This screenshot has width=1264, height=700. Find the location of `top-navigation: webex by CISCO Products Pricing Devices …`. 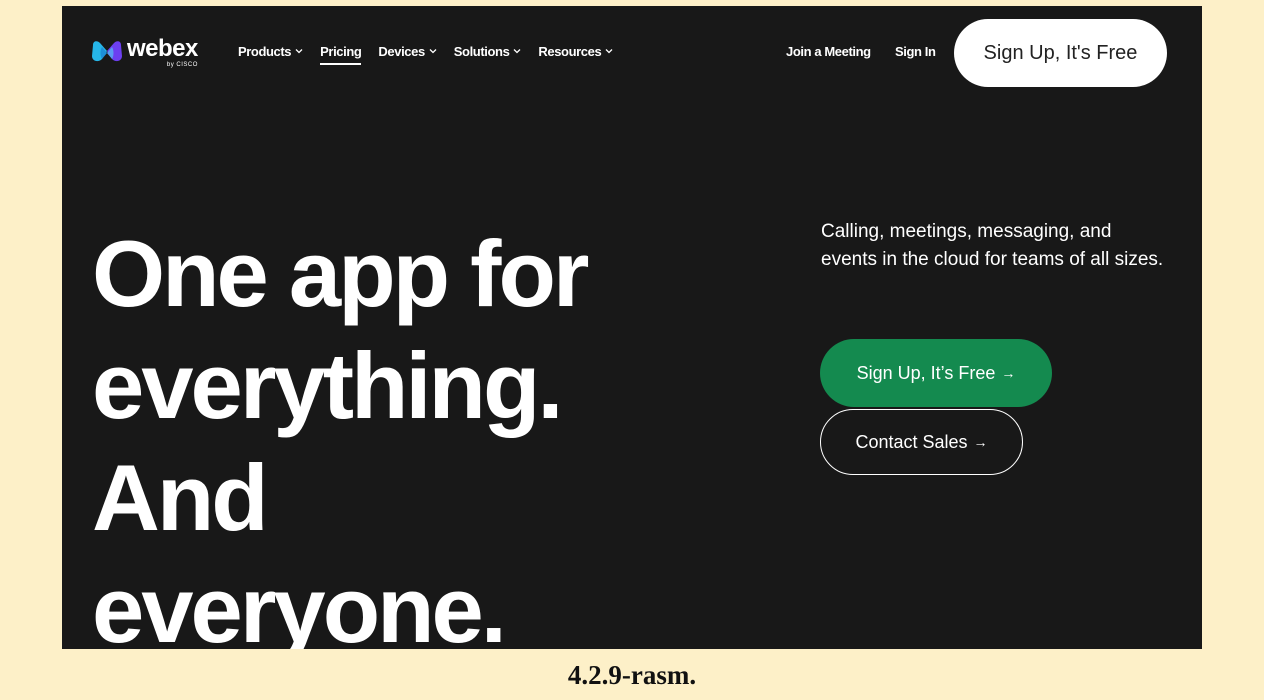

top-navigation: webex by CISCO Products Pricing Devices … is located at coordinates (632, 52).